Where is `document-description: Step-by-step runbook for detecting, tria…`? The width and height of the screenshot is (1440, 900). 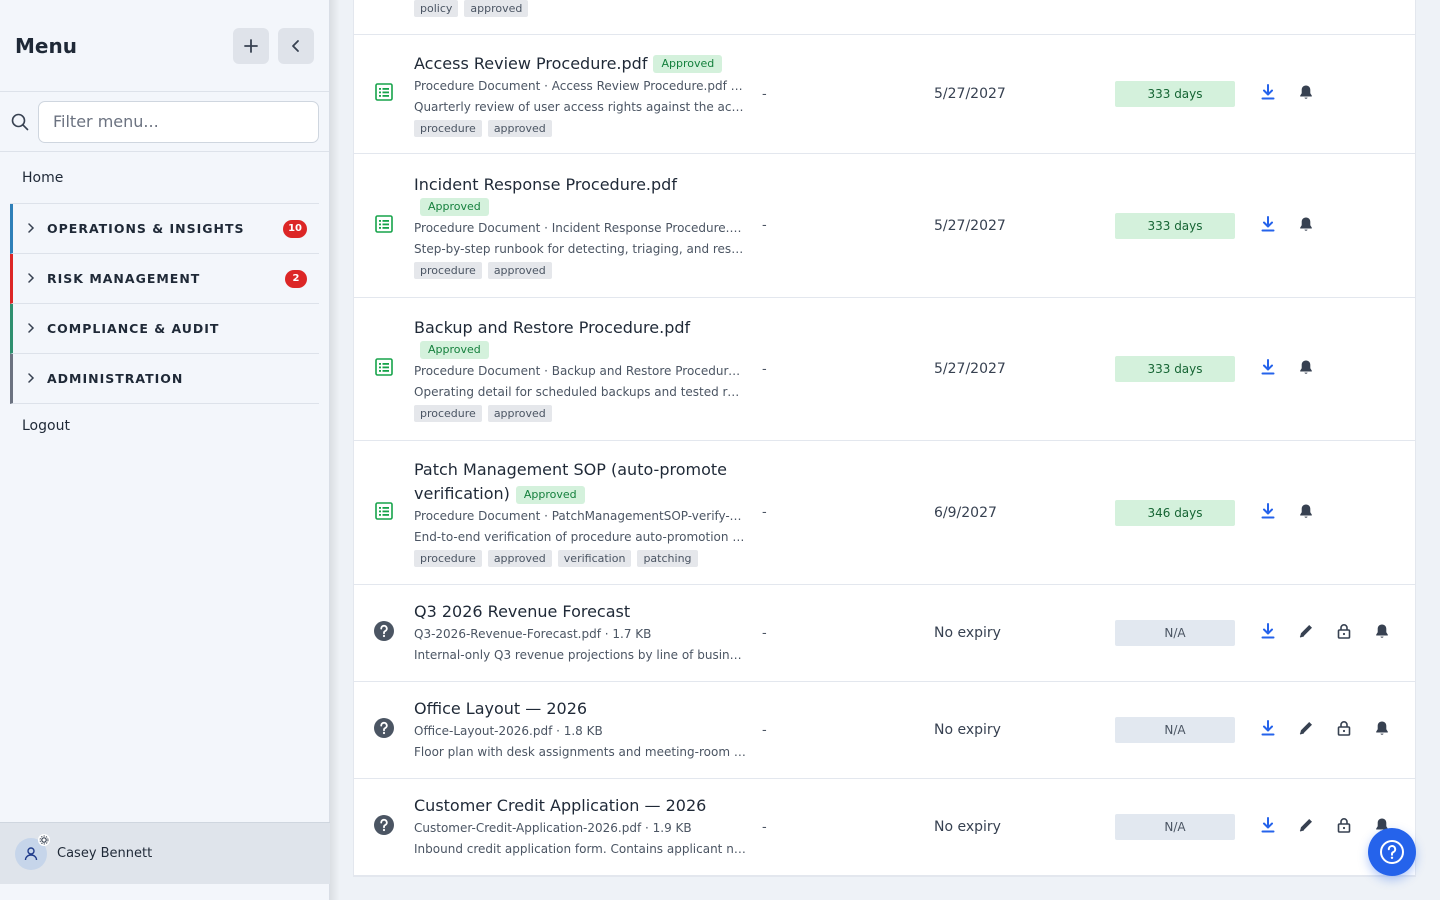 document-description: Step-by-step runbook for detecting, tria… is located at coordinates (580, 248).